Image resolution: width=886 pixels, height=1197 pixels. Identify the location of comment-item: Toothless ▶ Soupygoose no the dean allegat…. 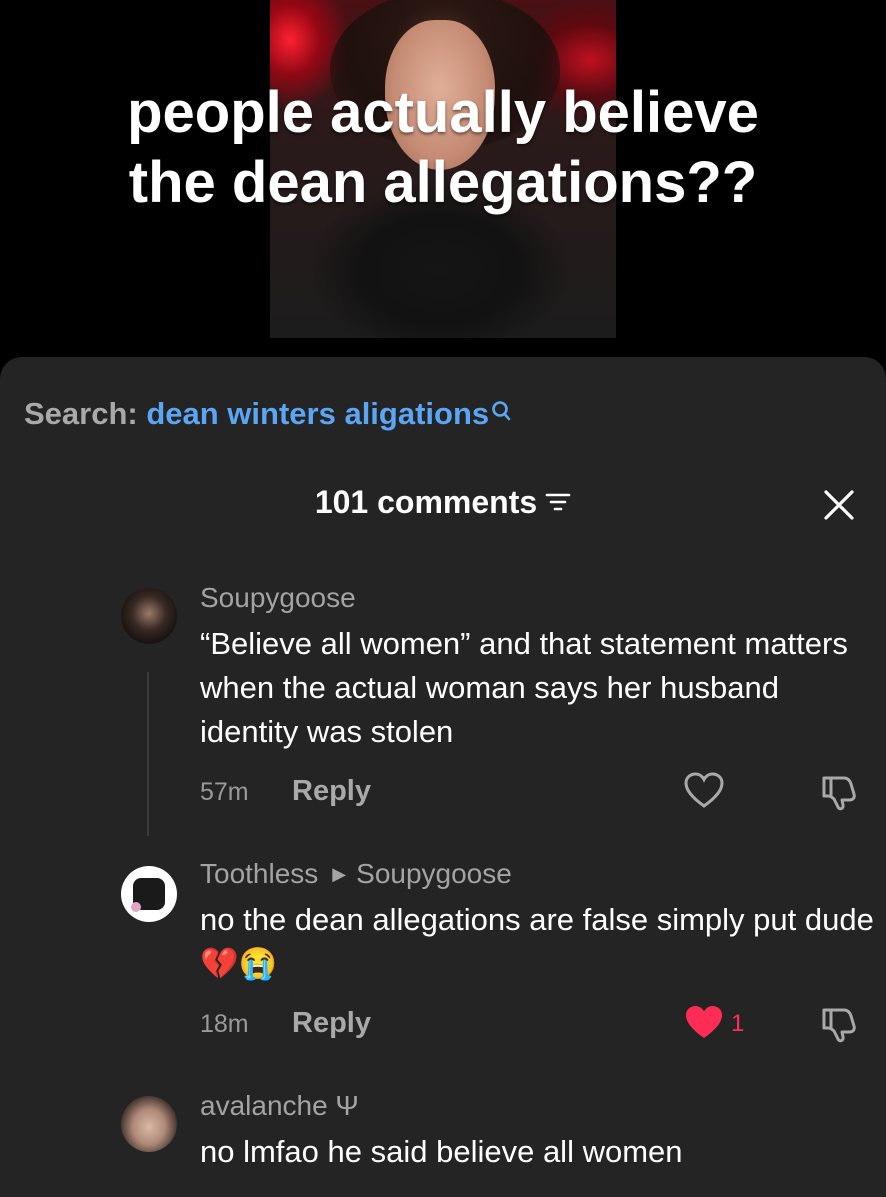
(540, 922).